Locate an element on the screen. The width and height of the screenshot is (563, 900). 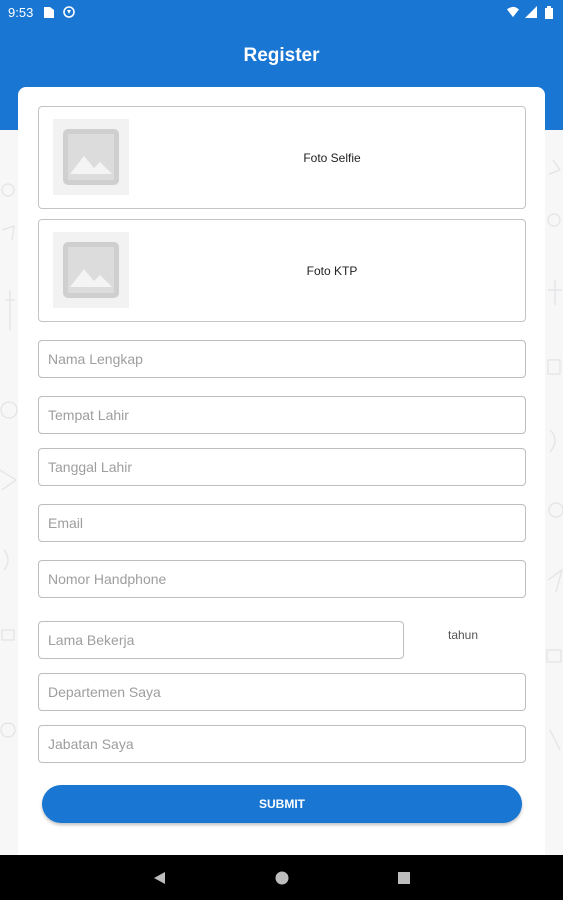
nomor-handphone-input is located at coordinates (282, 579).